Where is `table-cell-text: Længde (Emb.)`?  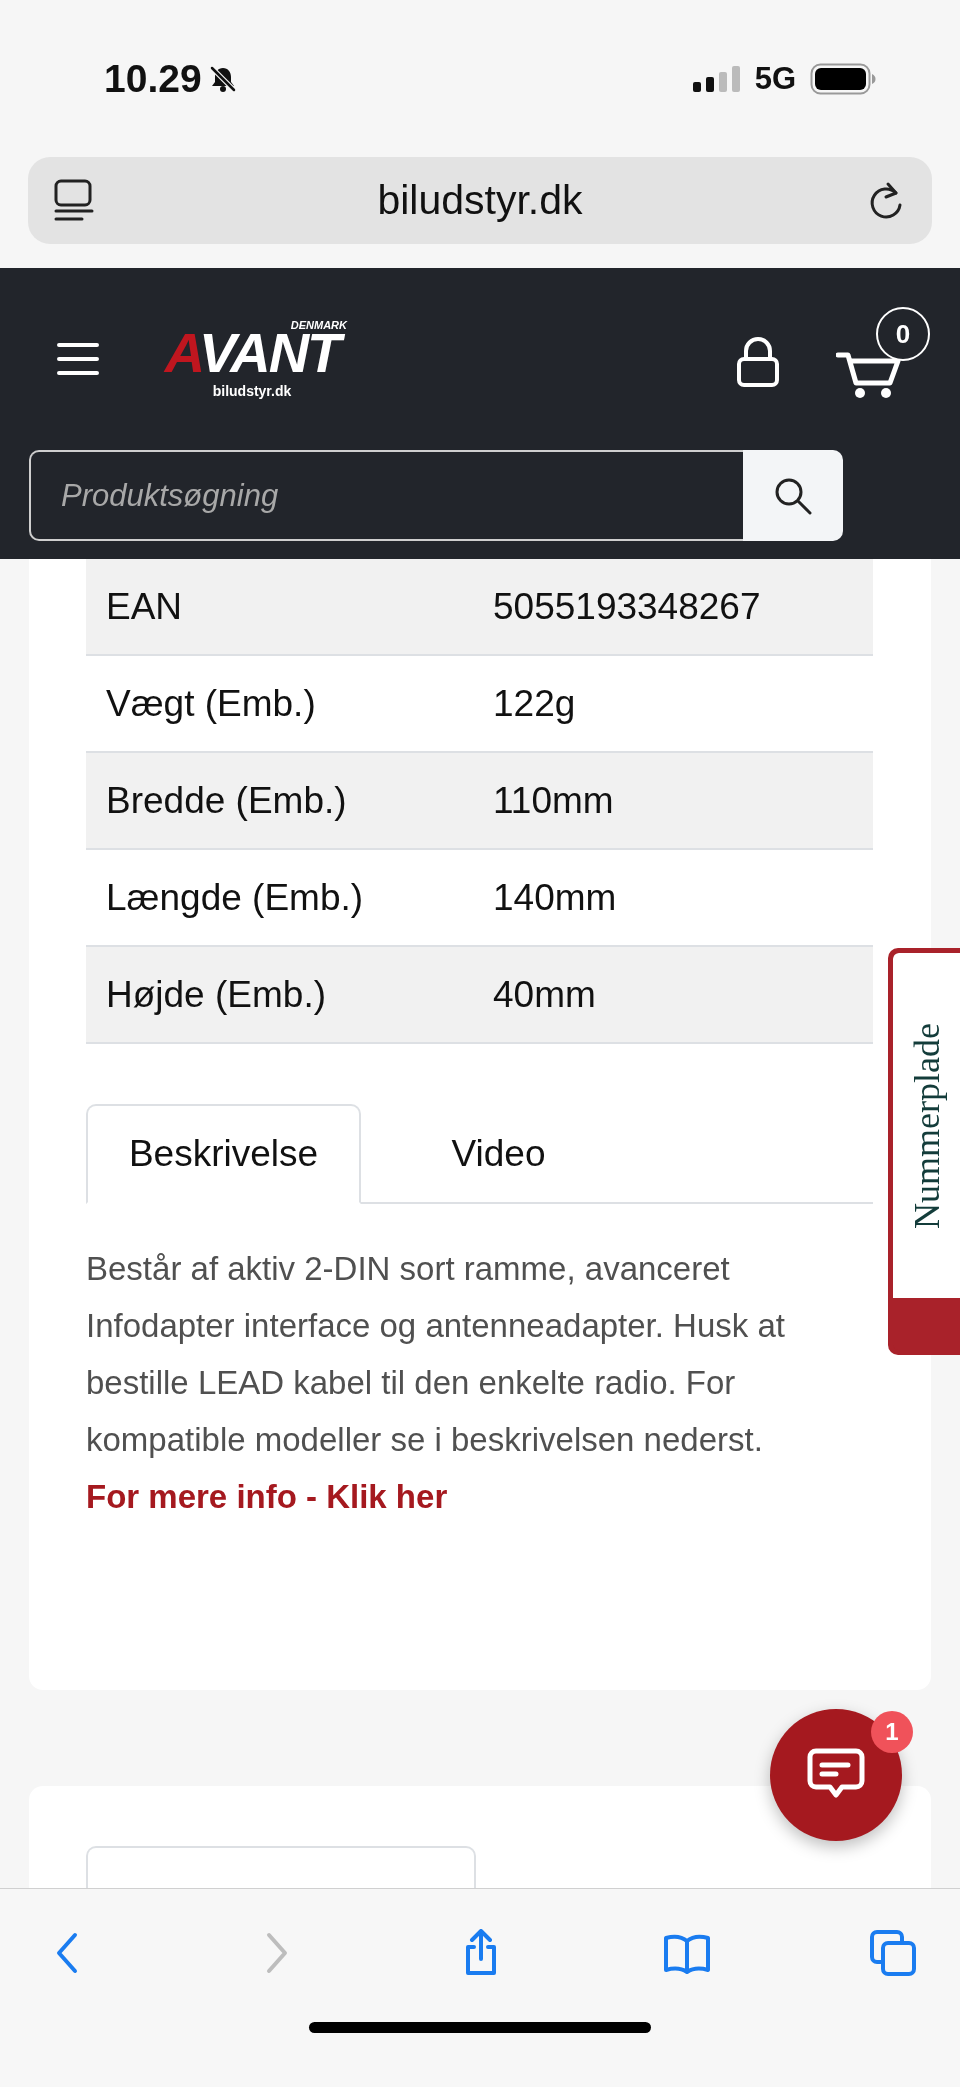 table-cell-text: Længde (Emb.) is located at coordinates (235, 897).